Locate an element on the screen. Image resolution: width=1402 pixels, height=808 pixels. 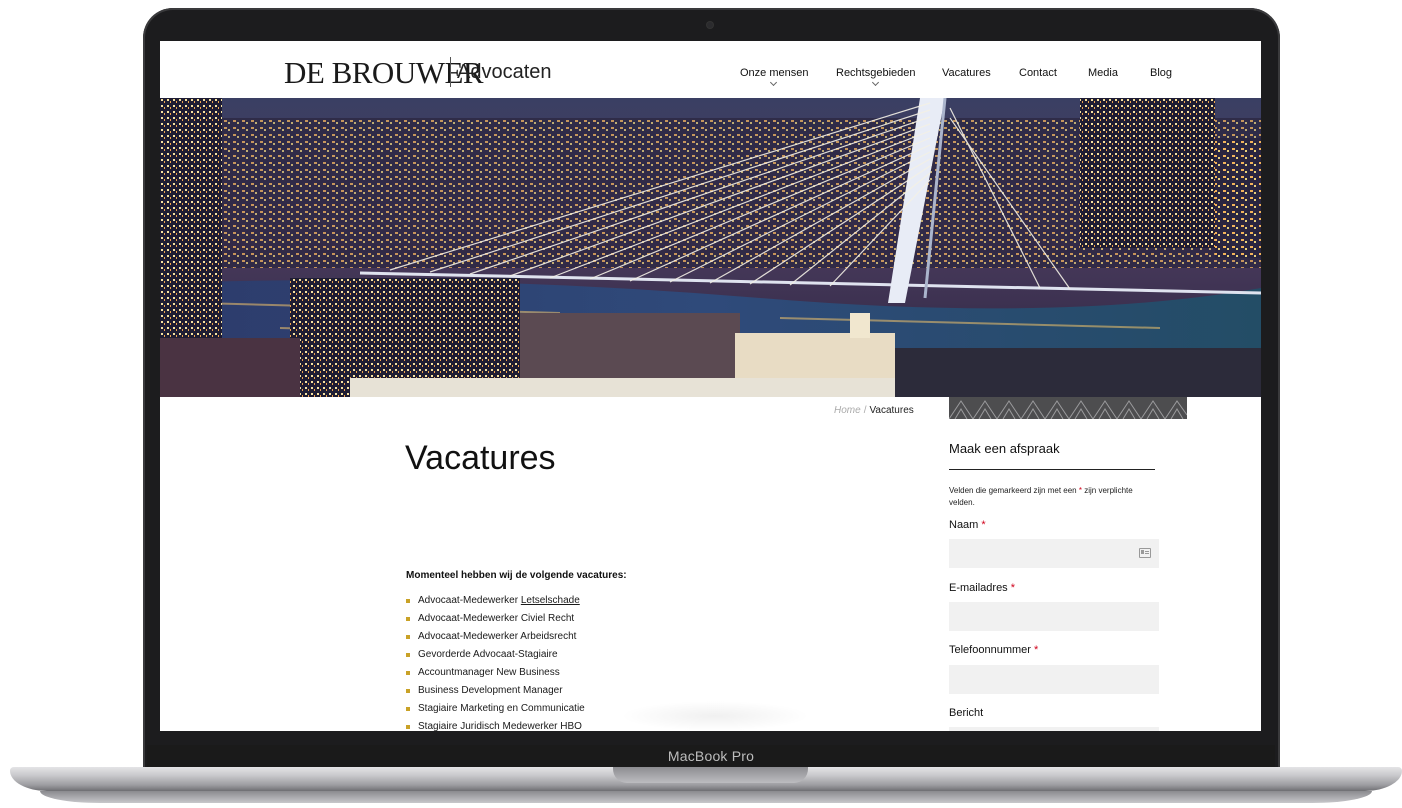
vacancy-label: Advocaat-Medewerker Arbeidsrecht is located at coordinates (497, 636).